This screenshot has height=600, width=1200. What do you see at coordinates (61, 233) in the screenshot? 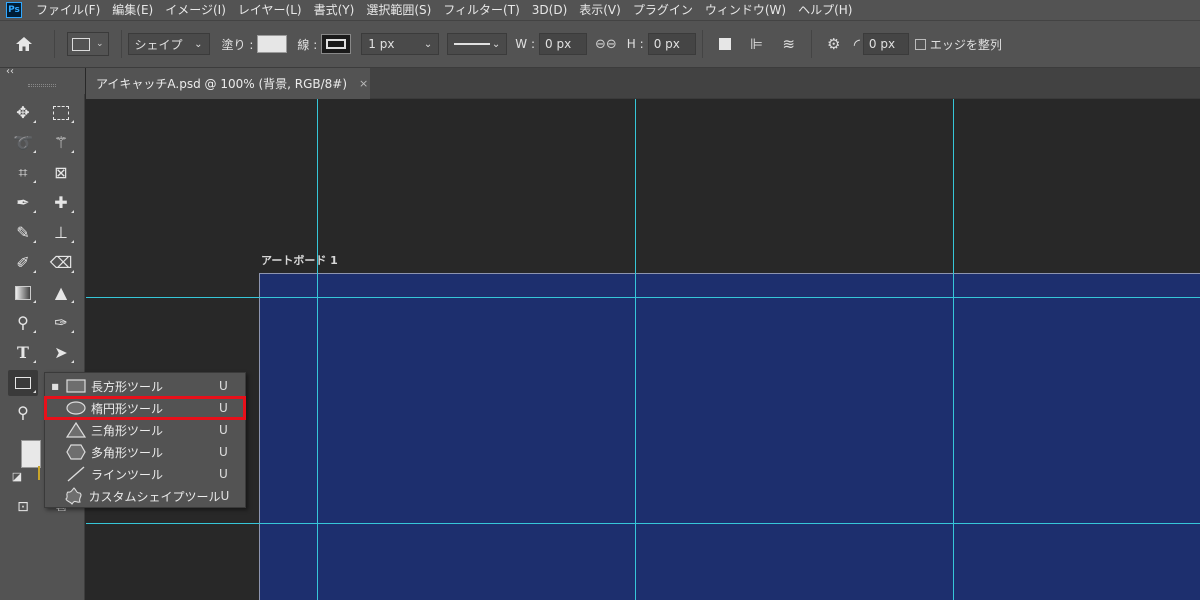
I see `clone-stamp-tool: ⊥` at bounding box center [61, 233].